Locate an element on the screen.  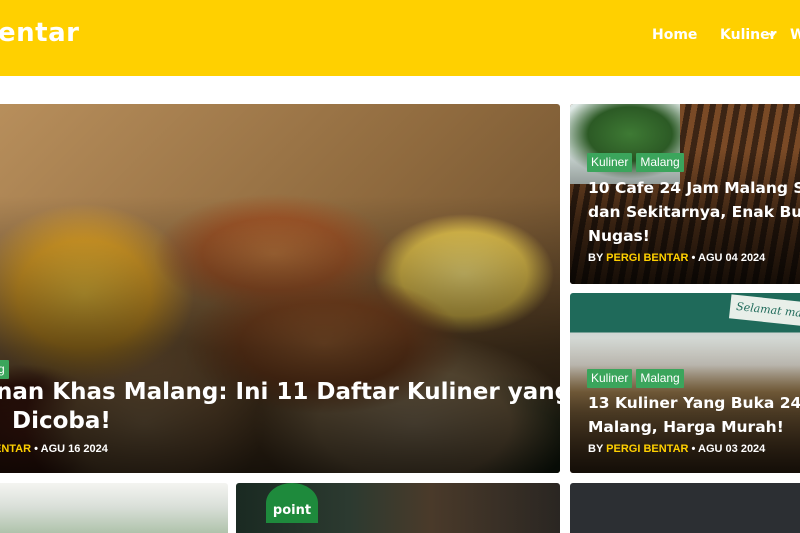
hero-post-date: • AGU 16 2024 is located at coordinates (71, 449).